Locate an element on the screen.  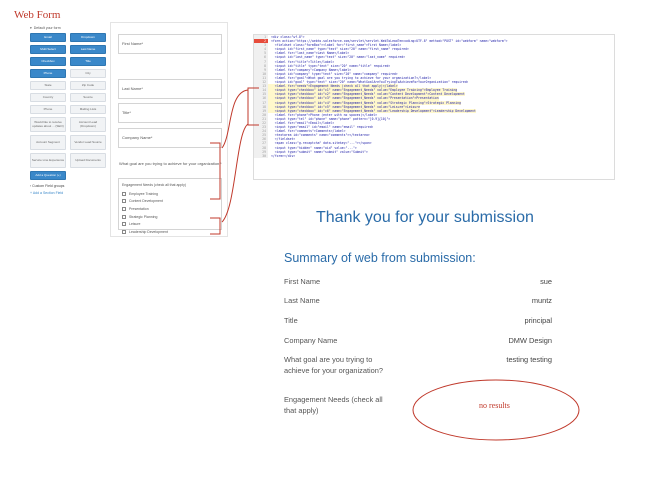
first-name-field: First Name* is located at coordinates (170, 44).